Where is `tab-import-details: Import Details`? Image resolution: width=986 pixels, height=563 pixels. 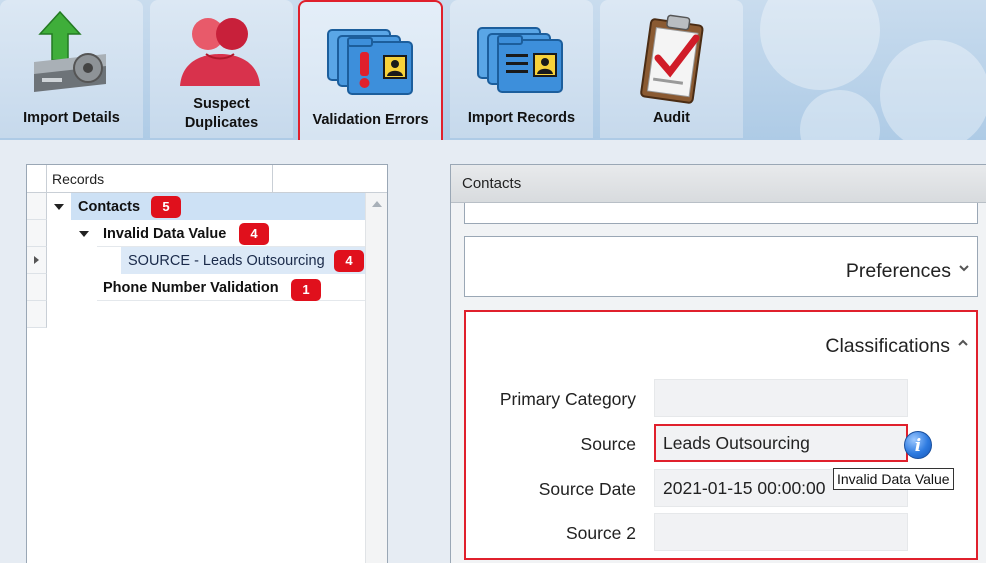
tab-import-details: Import Details is located at coordinates (71, 69).